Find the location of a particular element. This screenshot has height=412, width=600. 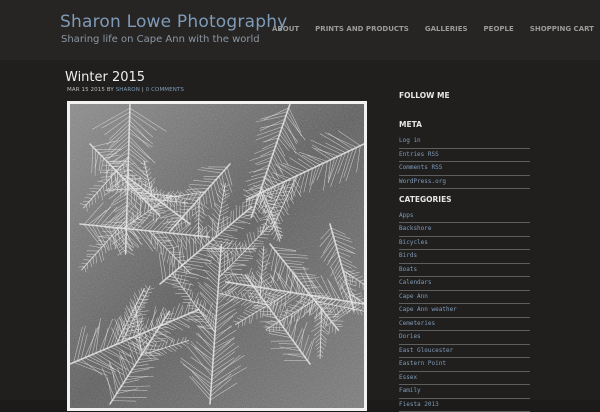

category-link: East Gloucester is located at coordinates (464, 352).